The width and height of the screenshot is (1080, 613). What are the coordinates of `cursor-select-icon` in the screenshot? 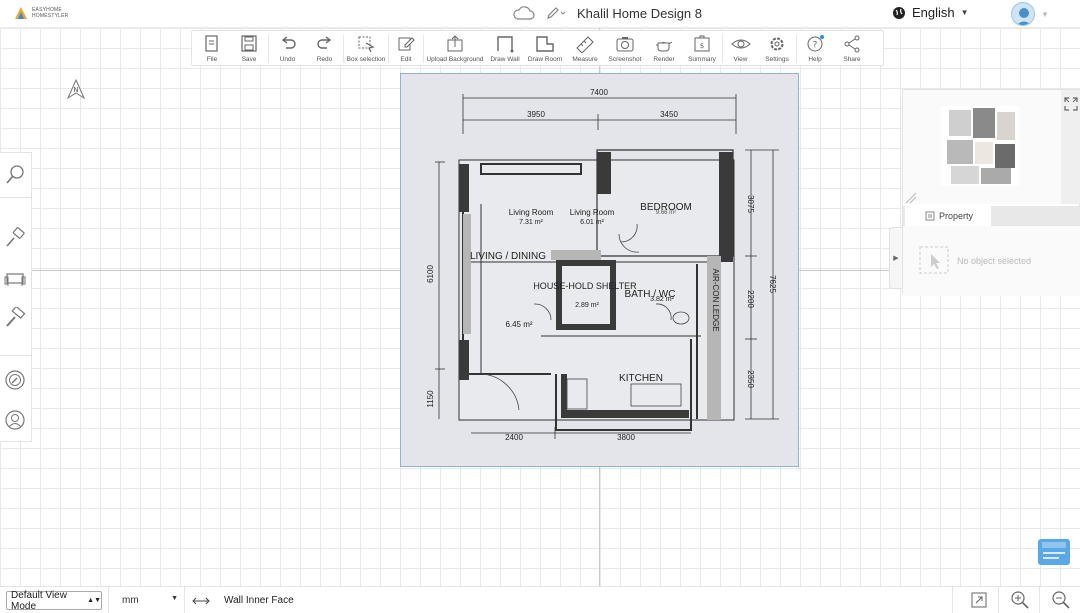 It's located at (934, 260).